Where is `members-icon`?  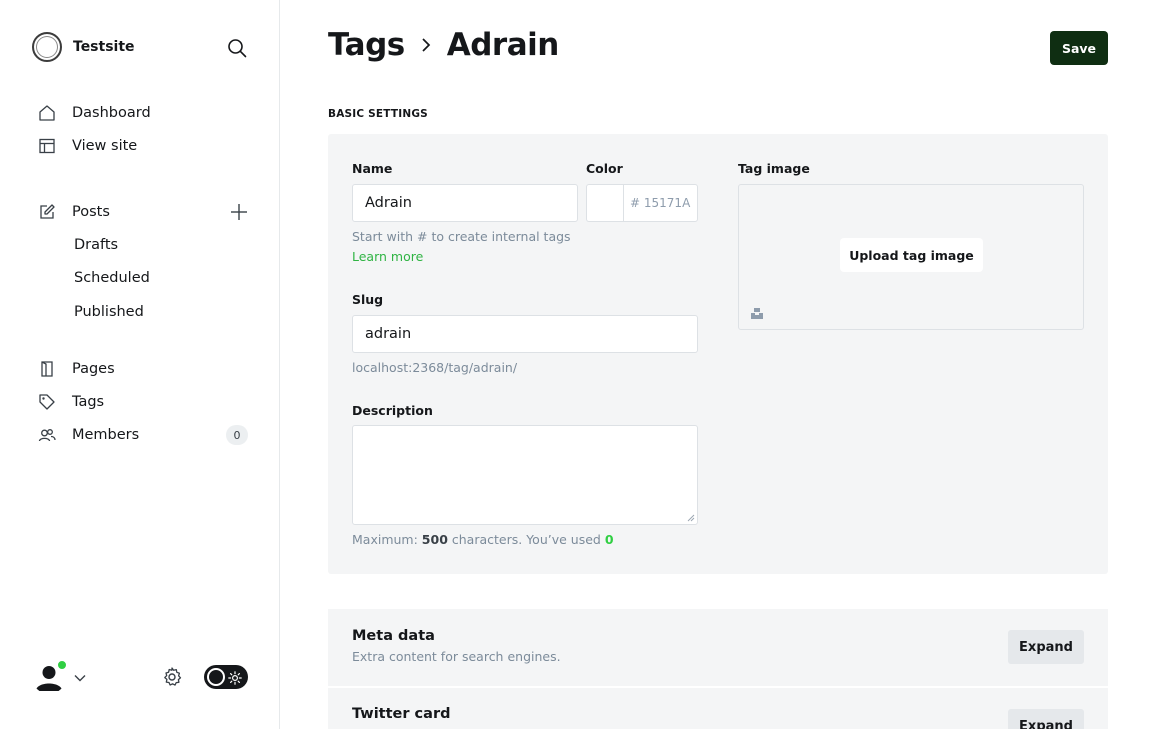
members-icon is located at coordinates (47, 435).